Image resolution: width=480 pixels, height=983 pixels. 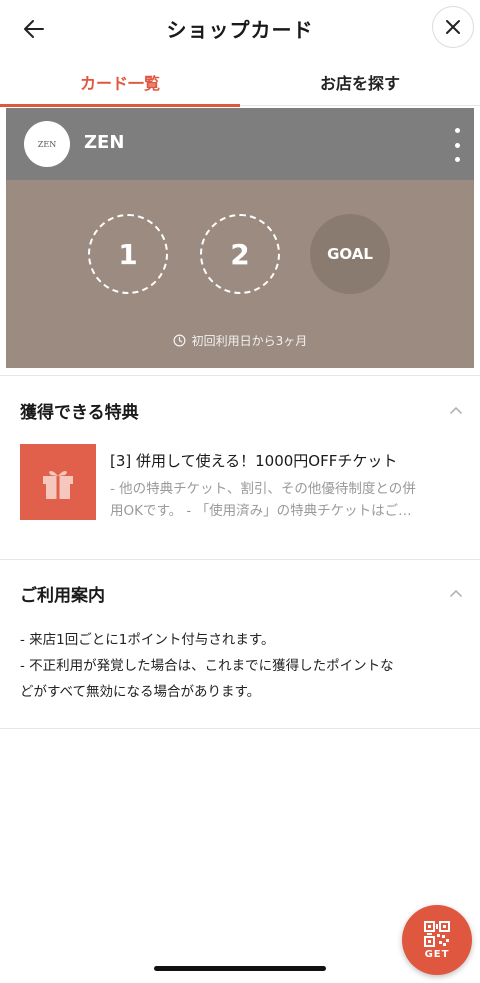 I want to click on benefit-title: [3] 併用して使える！1000円OFFチケット, so click(x=254, y=461).